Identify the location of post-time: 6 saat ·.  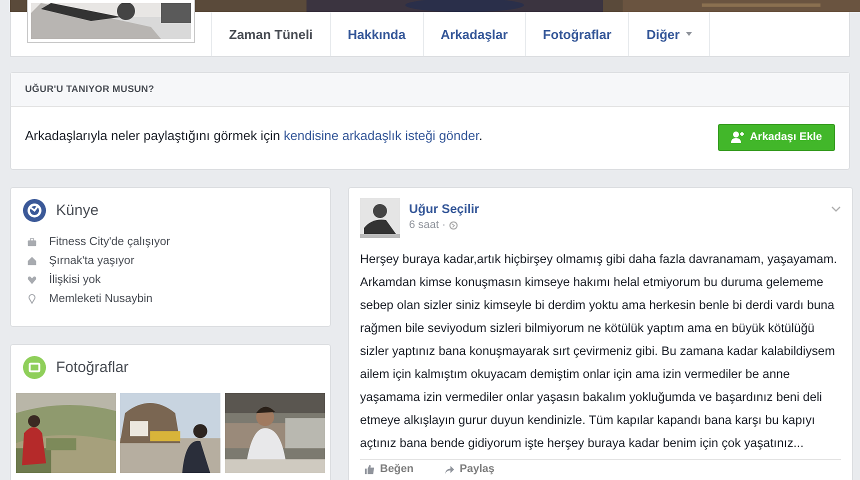
(427, 225).